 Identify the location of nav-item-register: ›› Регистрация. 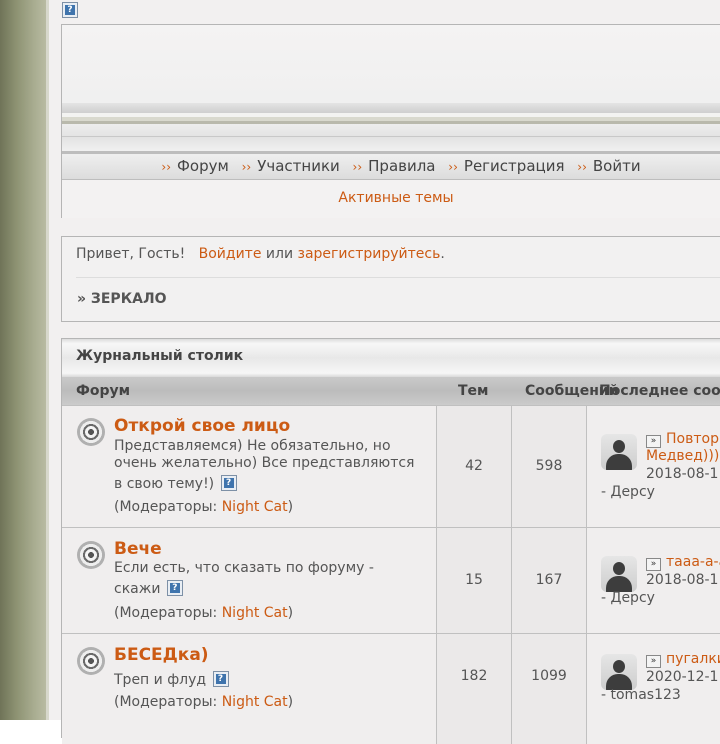
(506, 167).